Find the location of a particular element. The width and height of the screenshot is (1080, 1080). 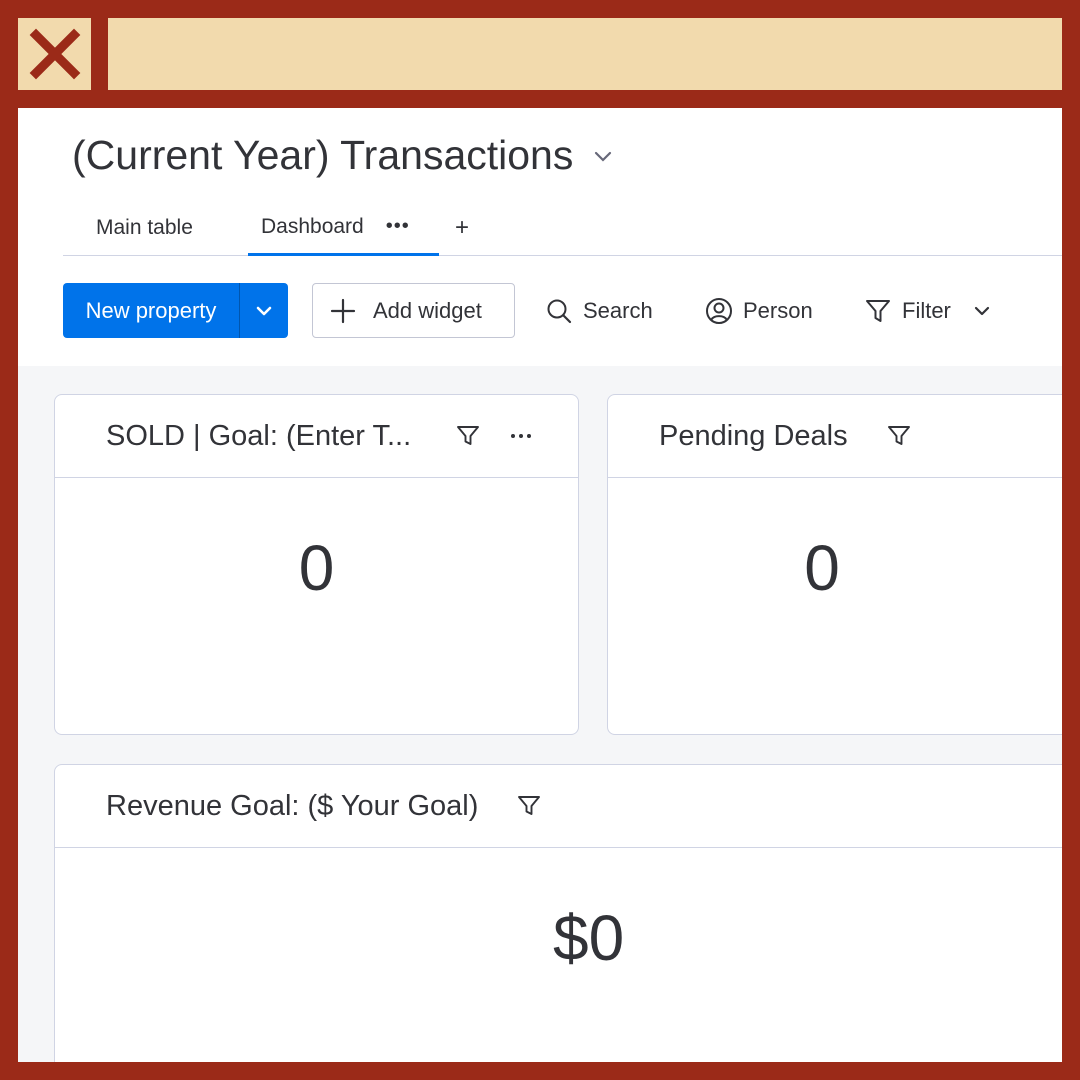

person-icon is located at coordinates (719, 310).